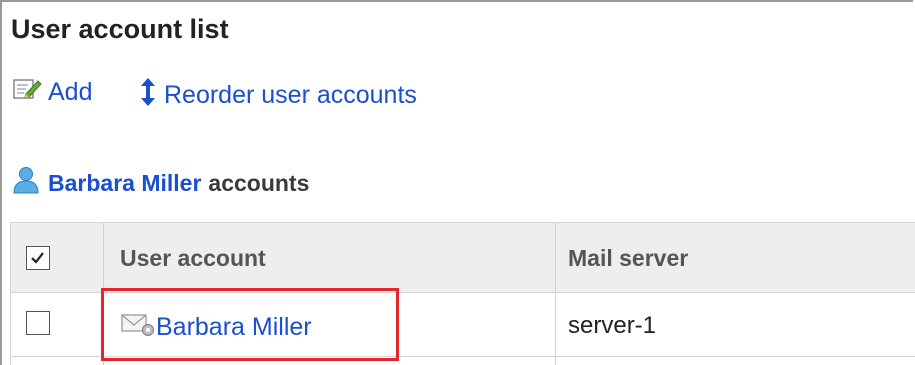  I want to click on mail-server-value: server-1, so click(612, 325).